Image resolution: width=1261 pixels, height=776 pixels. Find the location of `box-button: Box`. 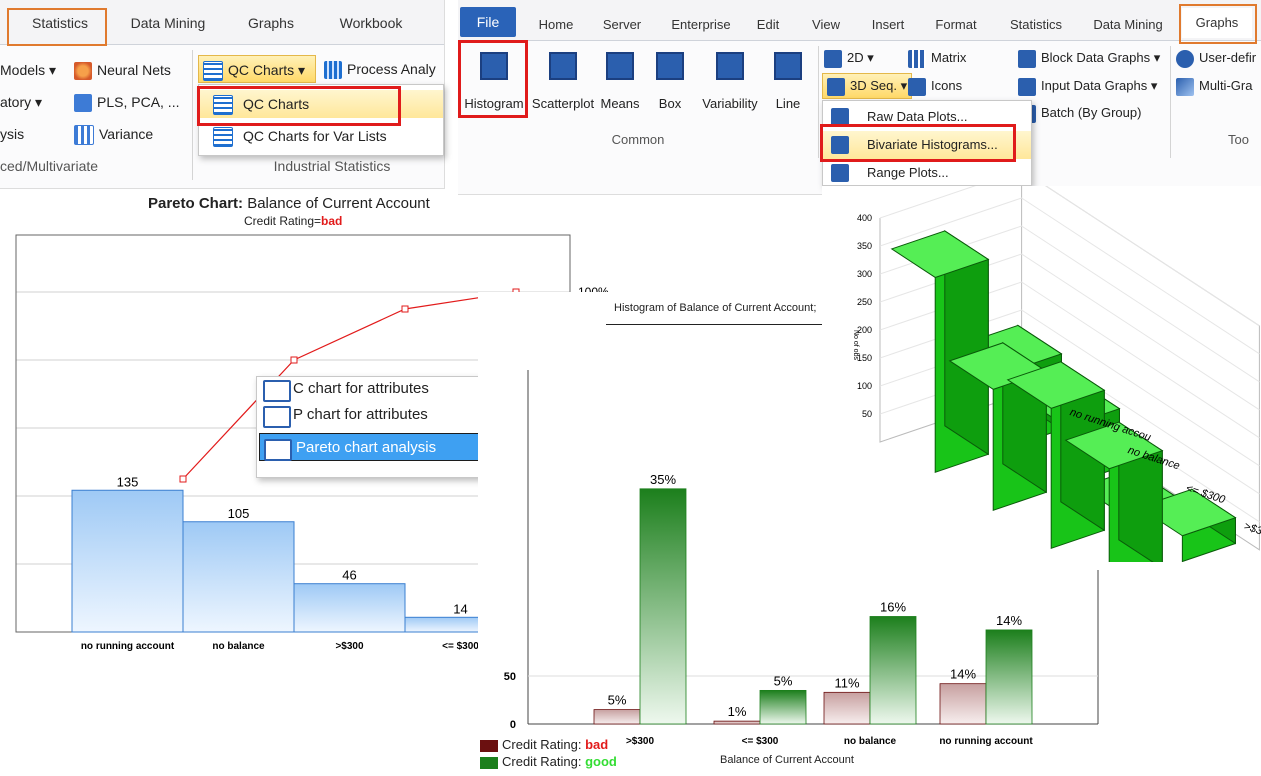

box-button: Box is located at coordinates (670, 79).